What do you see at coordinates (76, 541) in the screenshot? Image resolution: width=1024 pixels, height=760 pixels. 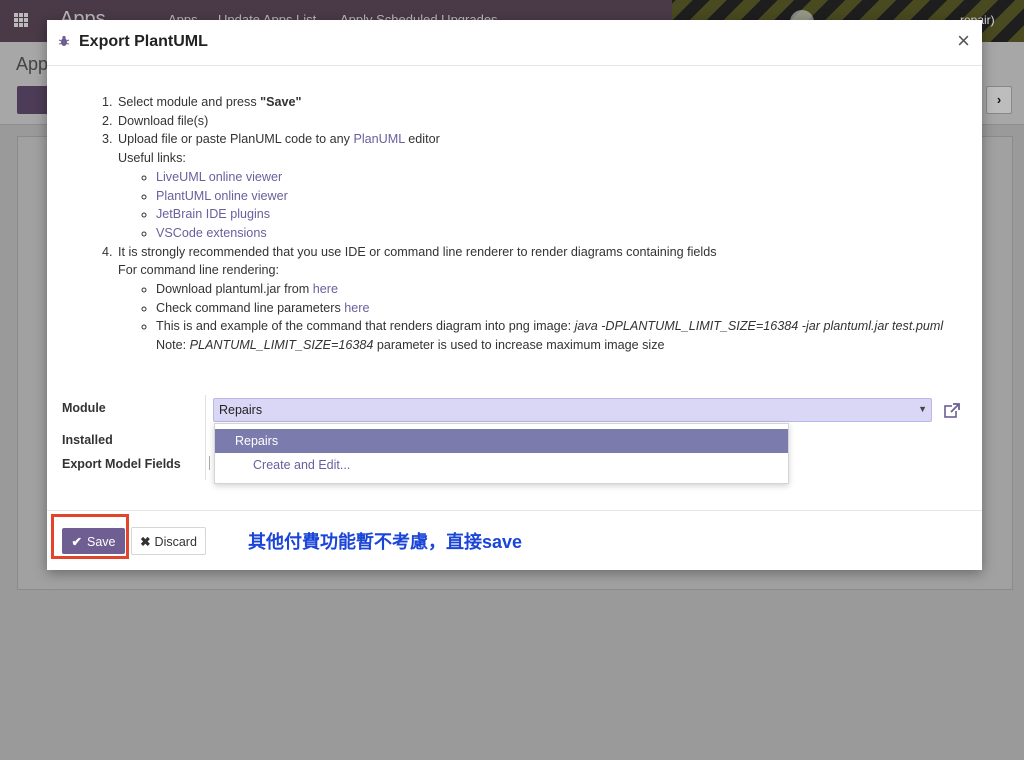 I see `check-icon: ✔` at bounding box center [76, 541].